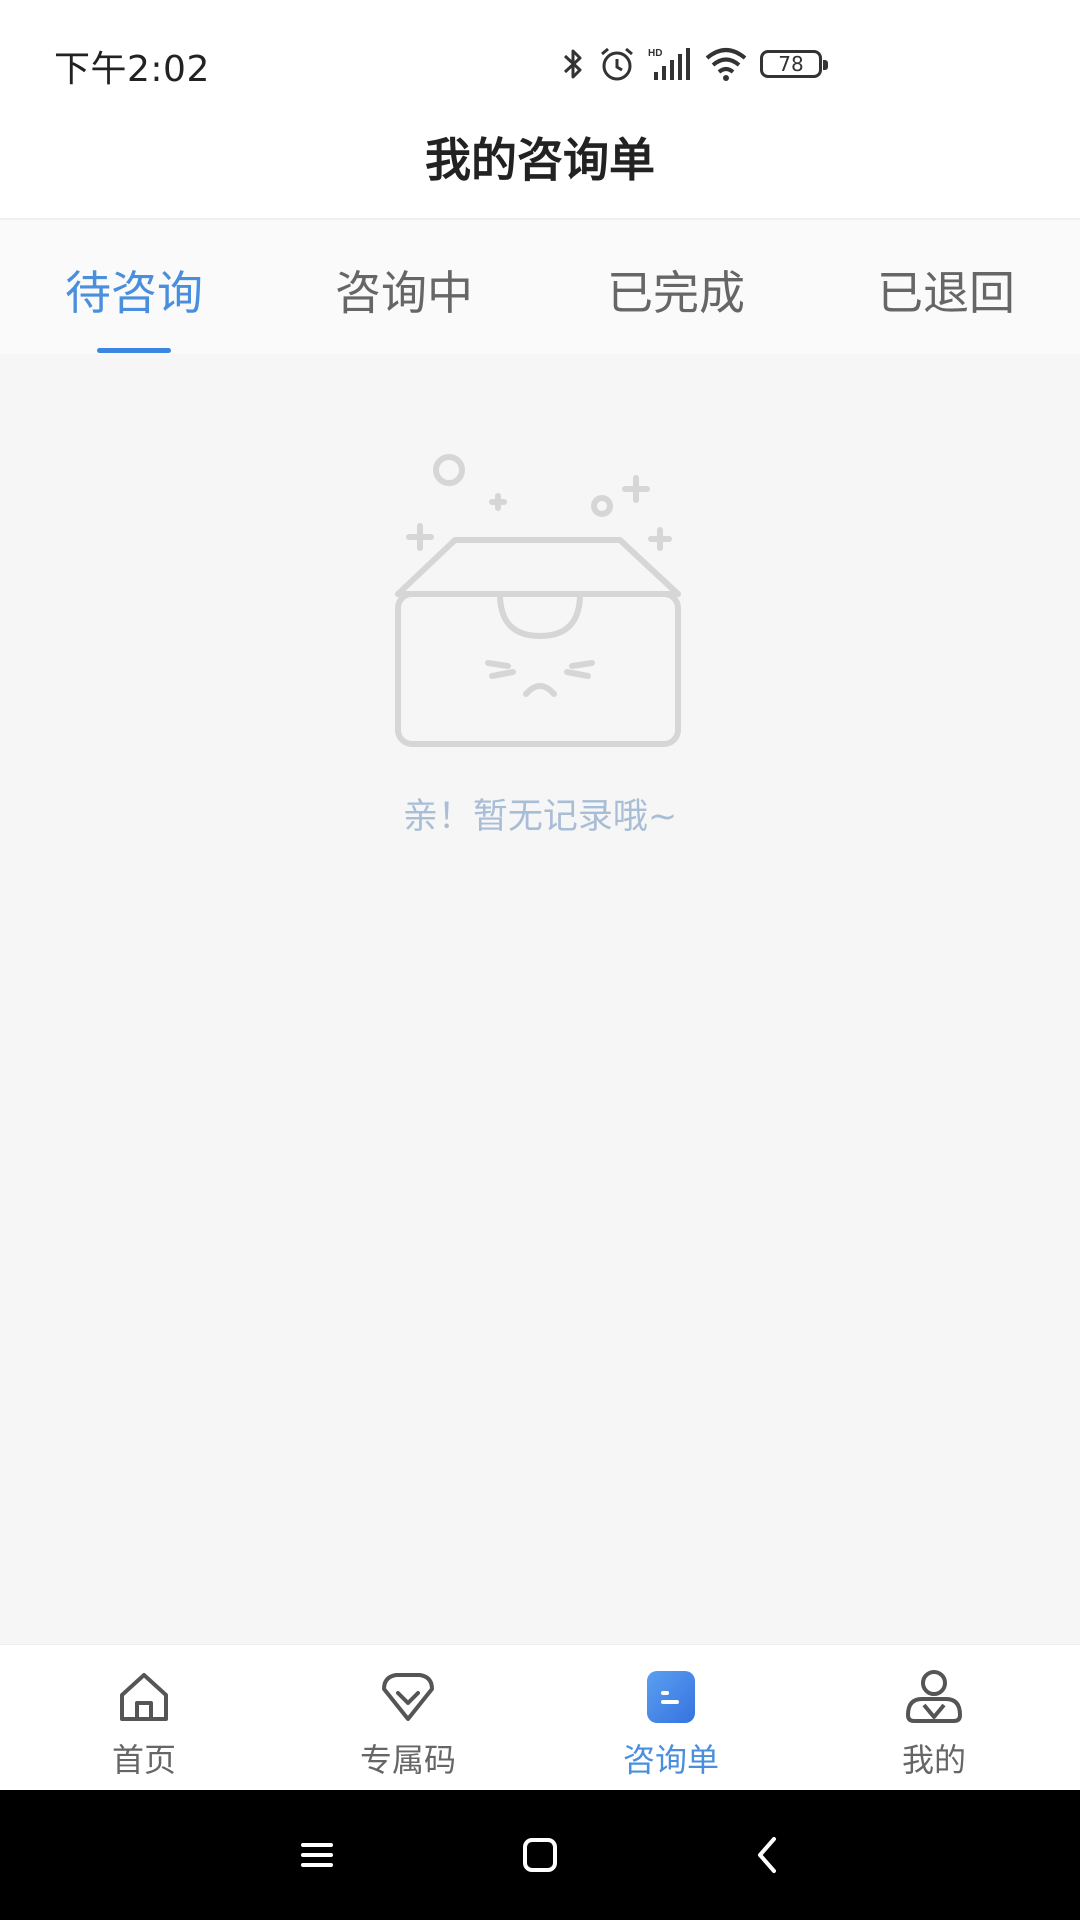 The image size is (1080, 1920). Describe the element at coordinates (670, 1760) in the screenshot. I see `nav-consult-orders-label: 咨询单` at that location.